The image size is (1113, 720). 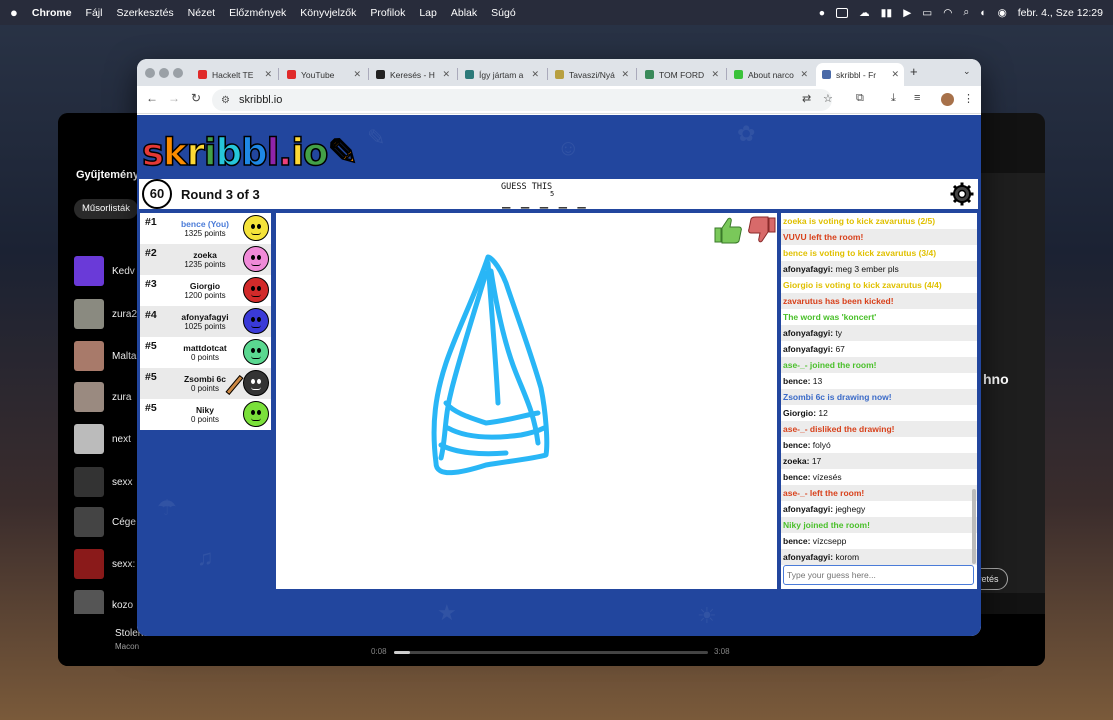 What do you see at coordinates (1060, 13) in the screenshot?
I see `clock-datetime: febr. 4., Sze 12:29` at bounding box center [1060, 13].